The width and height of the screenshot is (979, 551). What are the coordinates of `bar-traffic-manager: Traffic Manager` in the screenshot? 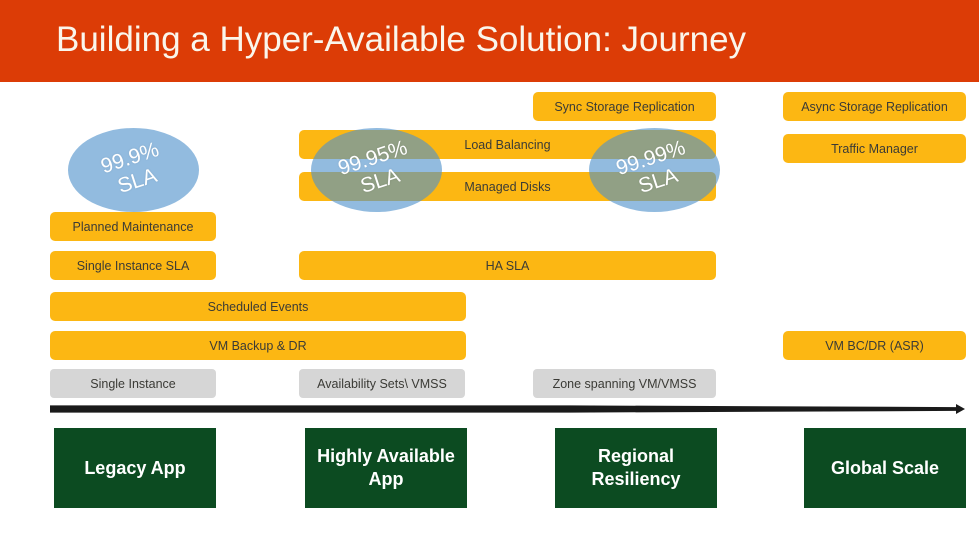 It's located at (874, 148).